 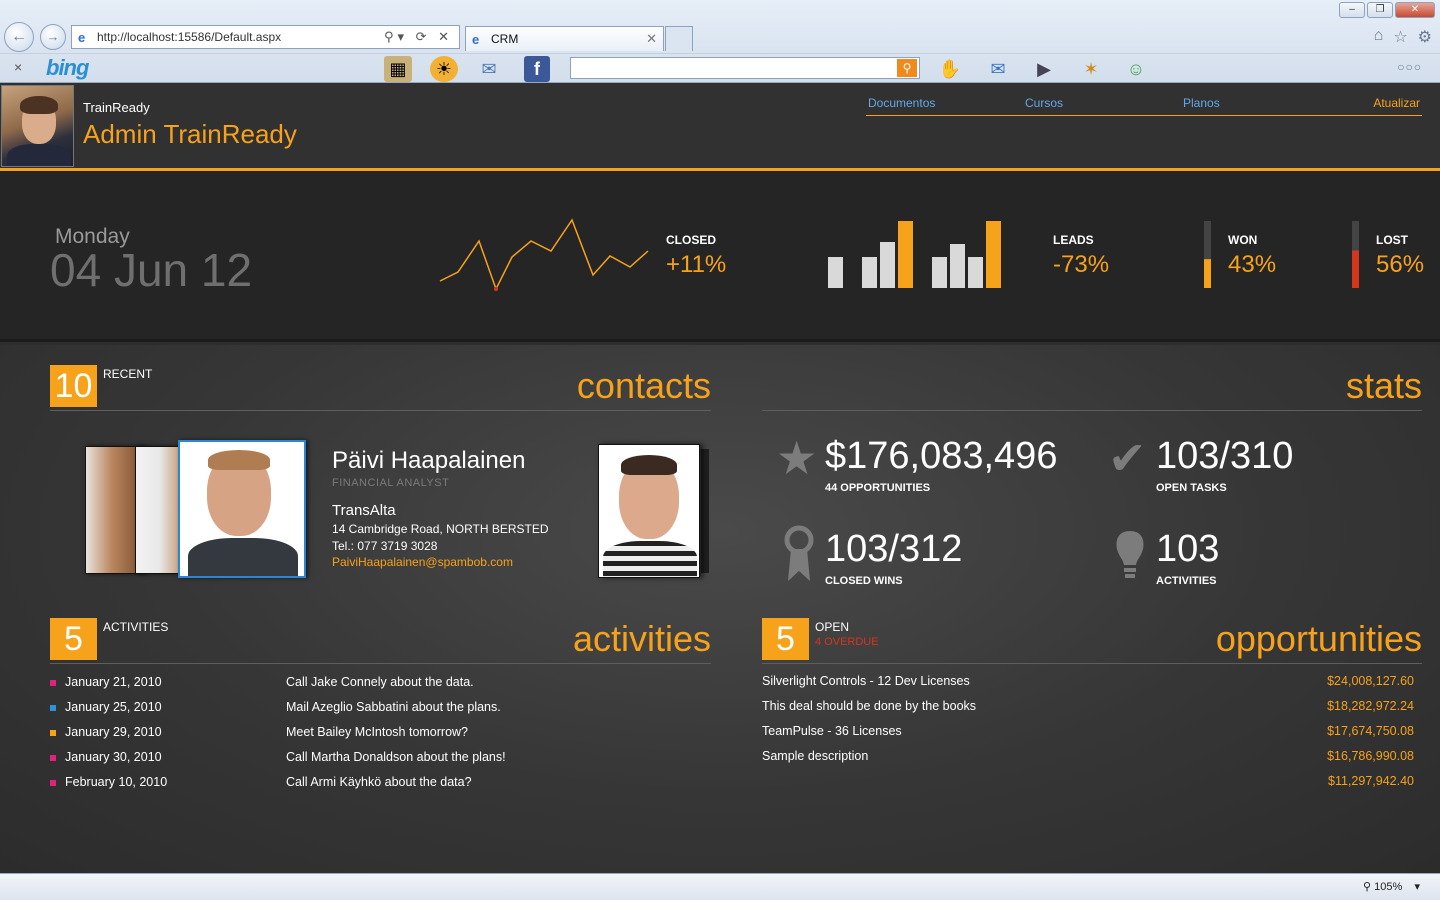 I want to click on favorites-star-icon: ☆, so click(x=1400, y=37).